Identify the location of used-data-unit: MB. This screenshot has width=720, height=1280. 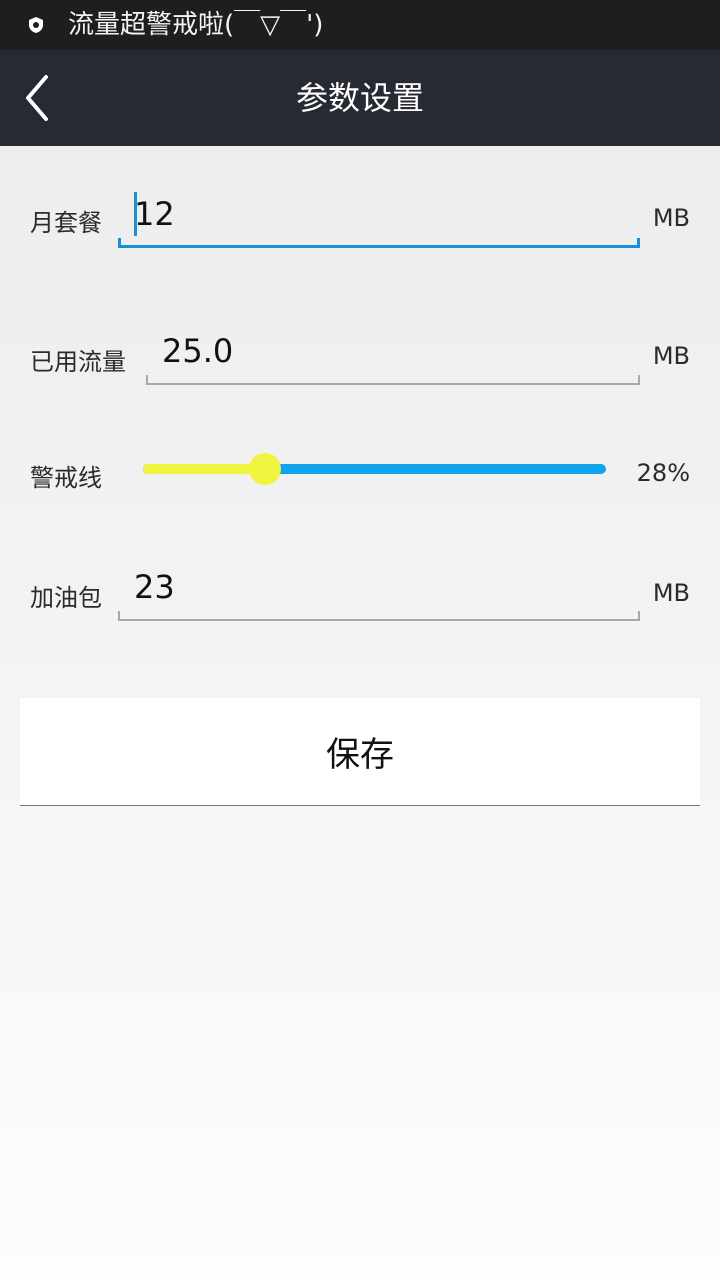
(671, 356).